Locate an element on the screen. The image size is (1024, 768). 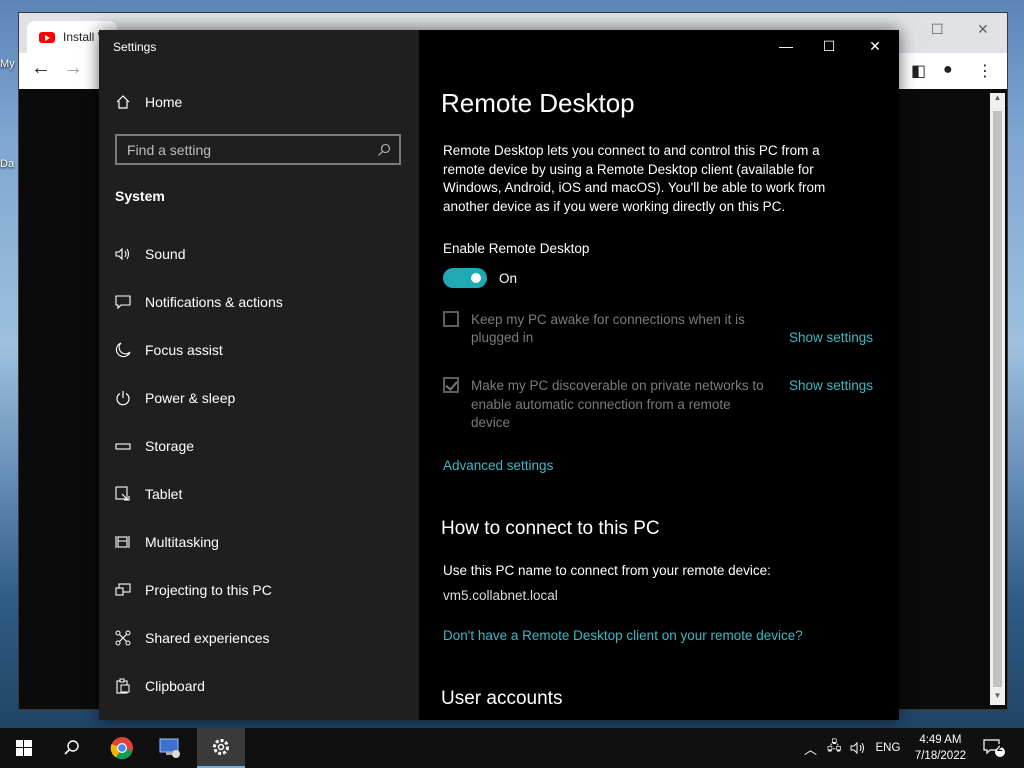
network-icon: 🖧 is located at coordinates (834, 748).